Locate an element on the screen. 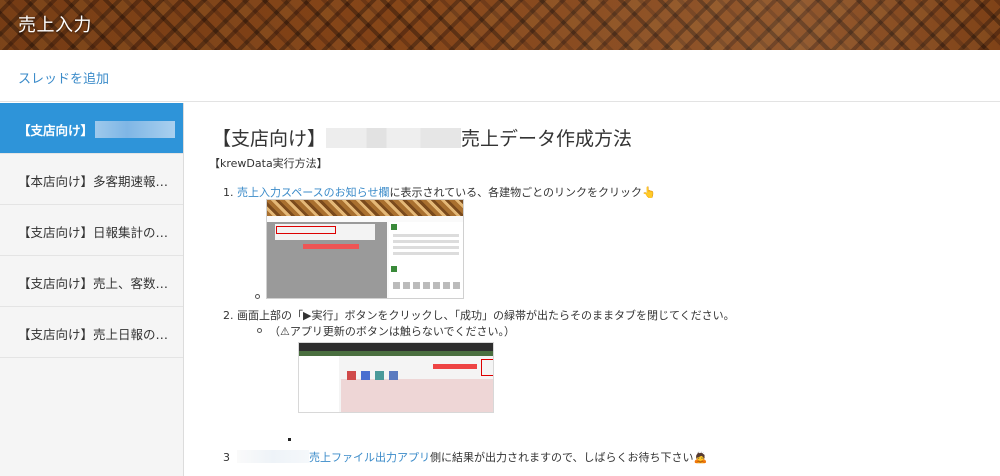  sales-file-app-link: 売上ファイル出力アプリ is located at coordinates (369, 457).